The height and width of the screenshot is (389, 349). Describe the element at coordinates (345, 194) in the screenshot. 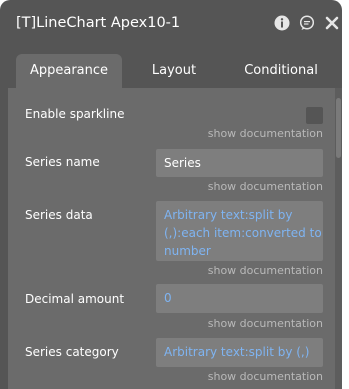

I see `background-strip` at that location.